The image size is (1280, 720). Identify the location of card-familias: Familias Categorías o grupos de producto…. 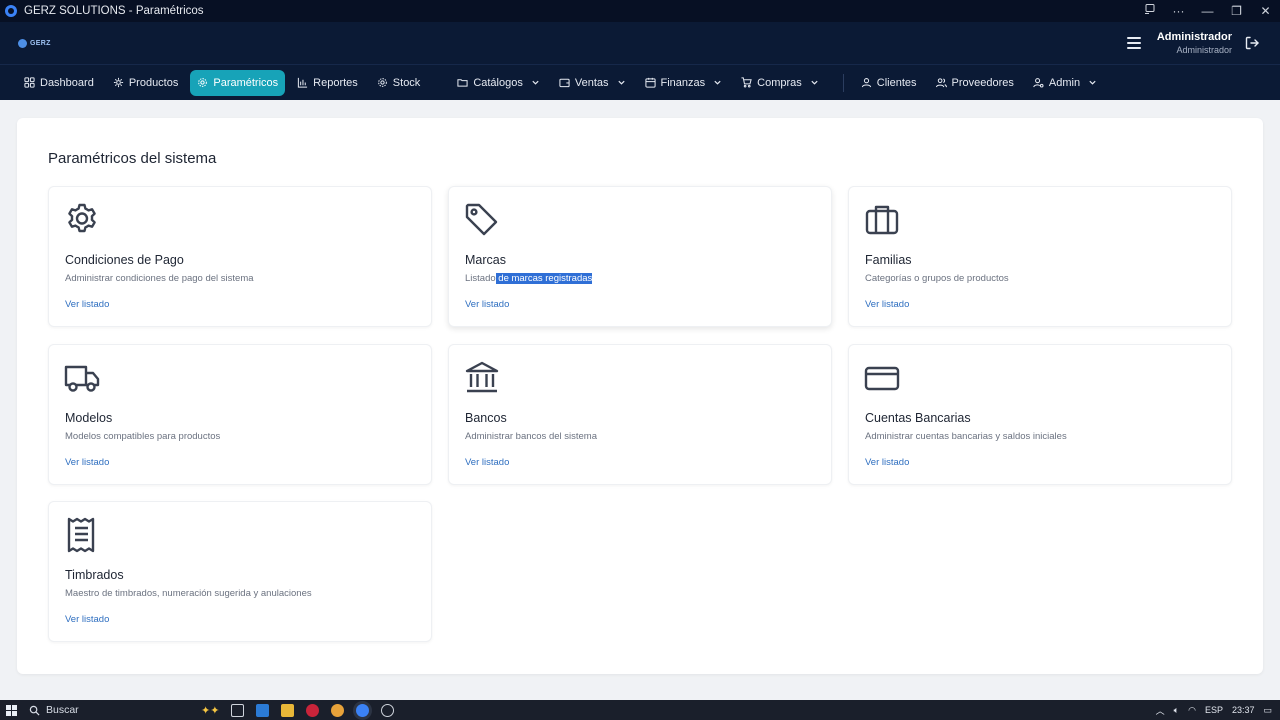
(1040, 256).